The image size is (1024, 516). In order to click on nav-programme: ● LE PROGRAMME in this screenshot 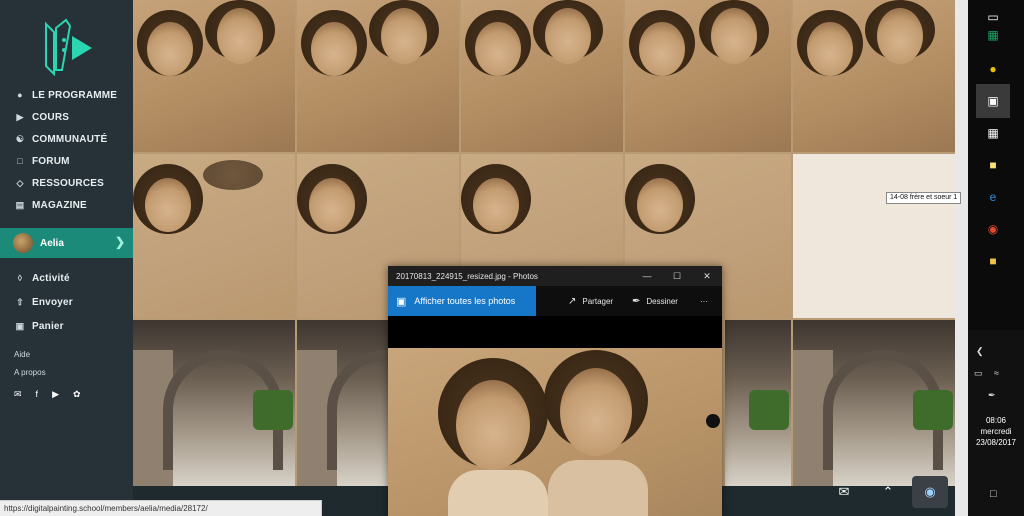, I will do `click(66, 95)`.